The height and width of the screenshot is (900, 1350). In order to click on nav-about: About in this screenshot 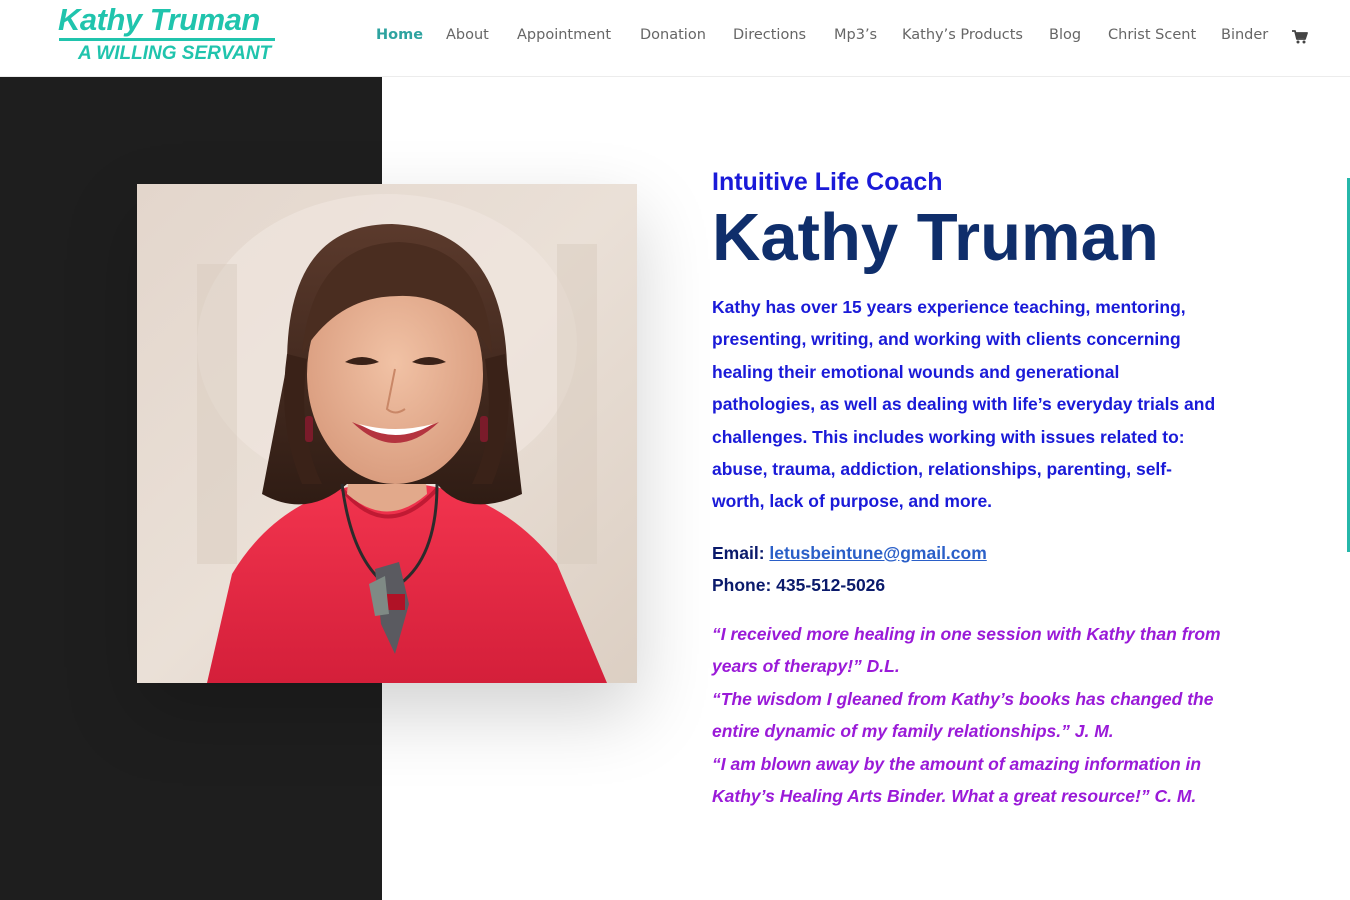, I will do `click(467, 35)`.